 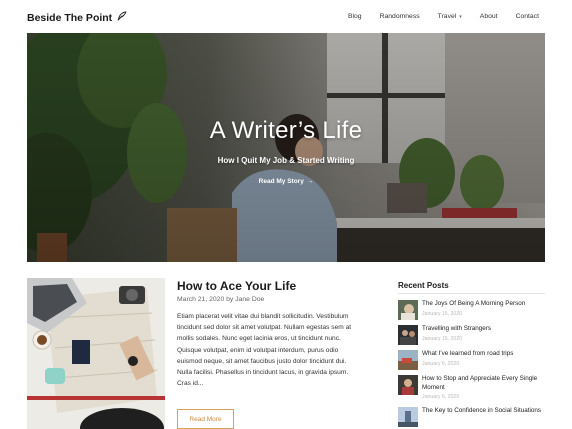 I want to click on nav-item-about: About, so click(x=489, y=16).